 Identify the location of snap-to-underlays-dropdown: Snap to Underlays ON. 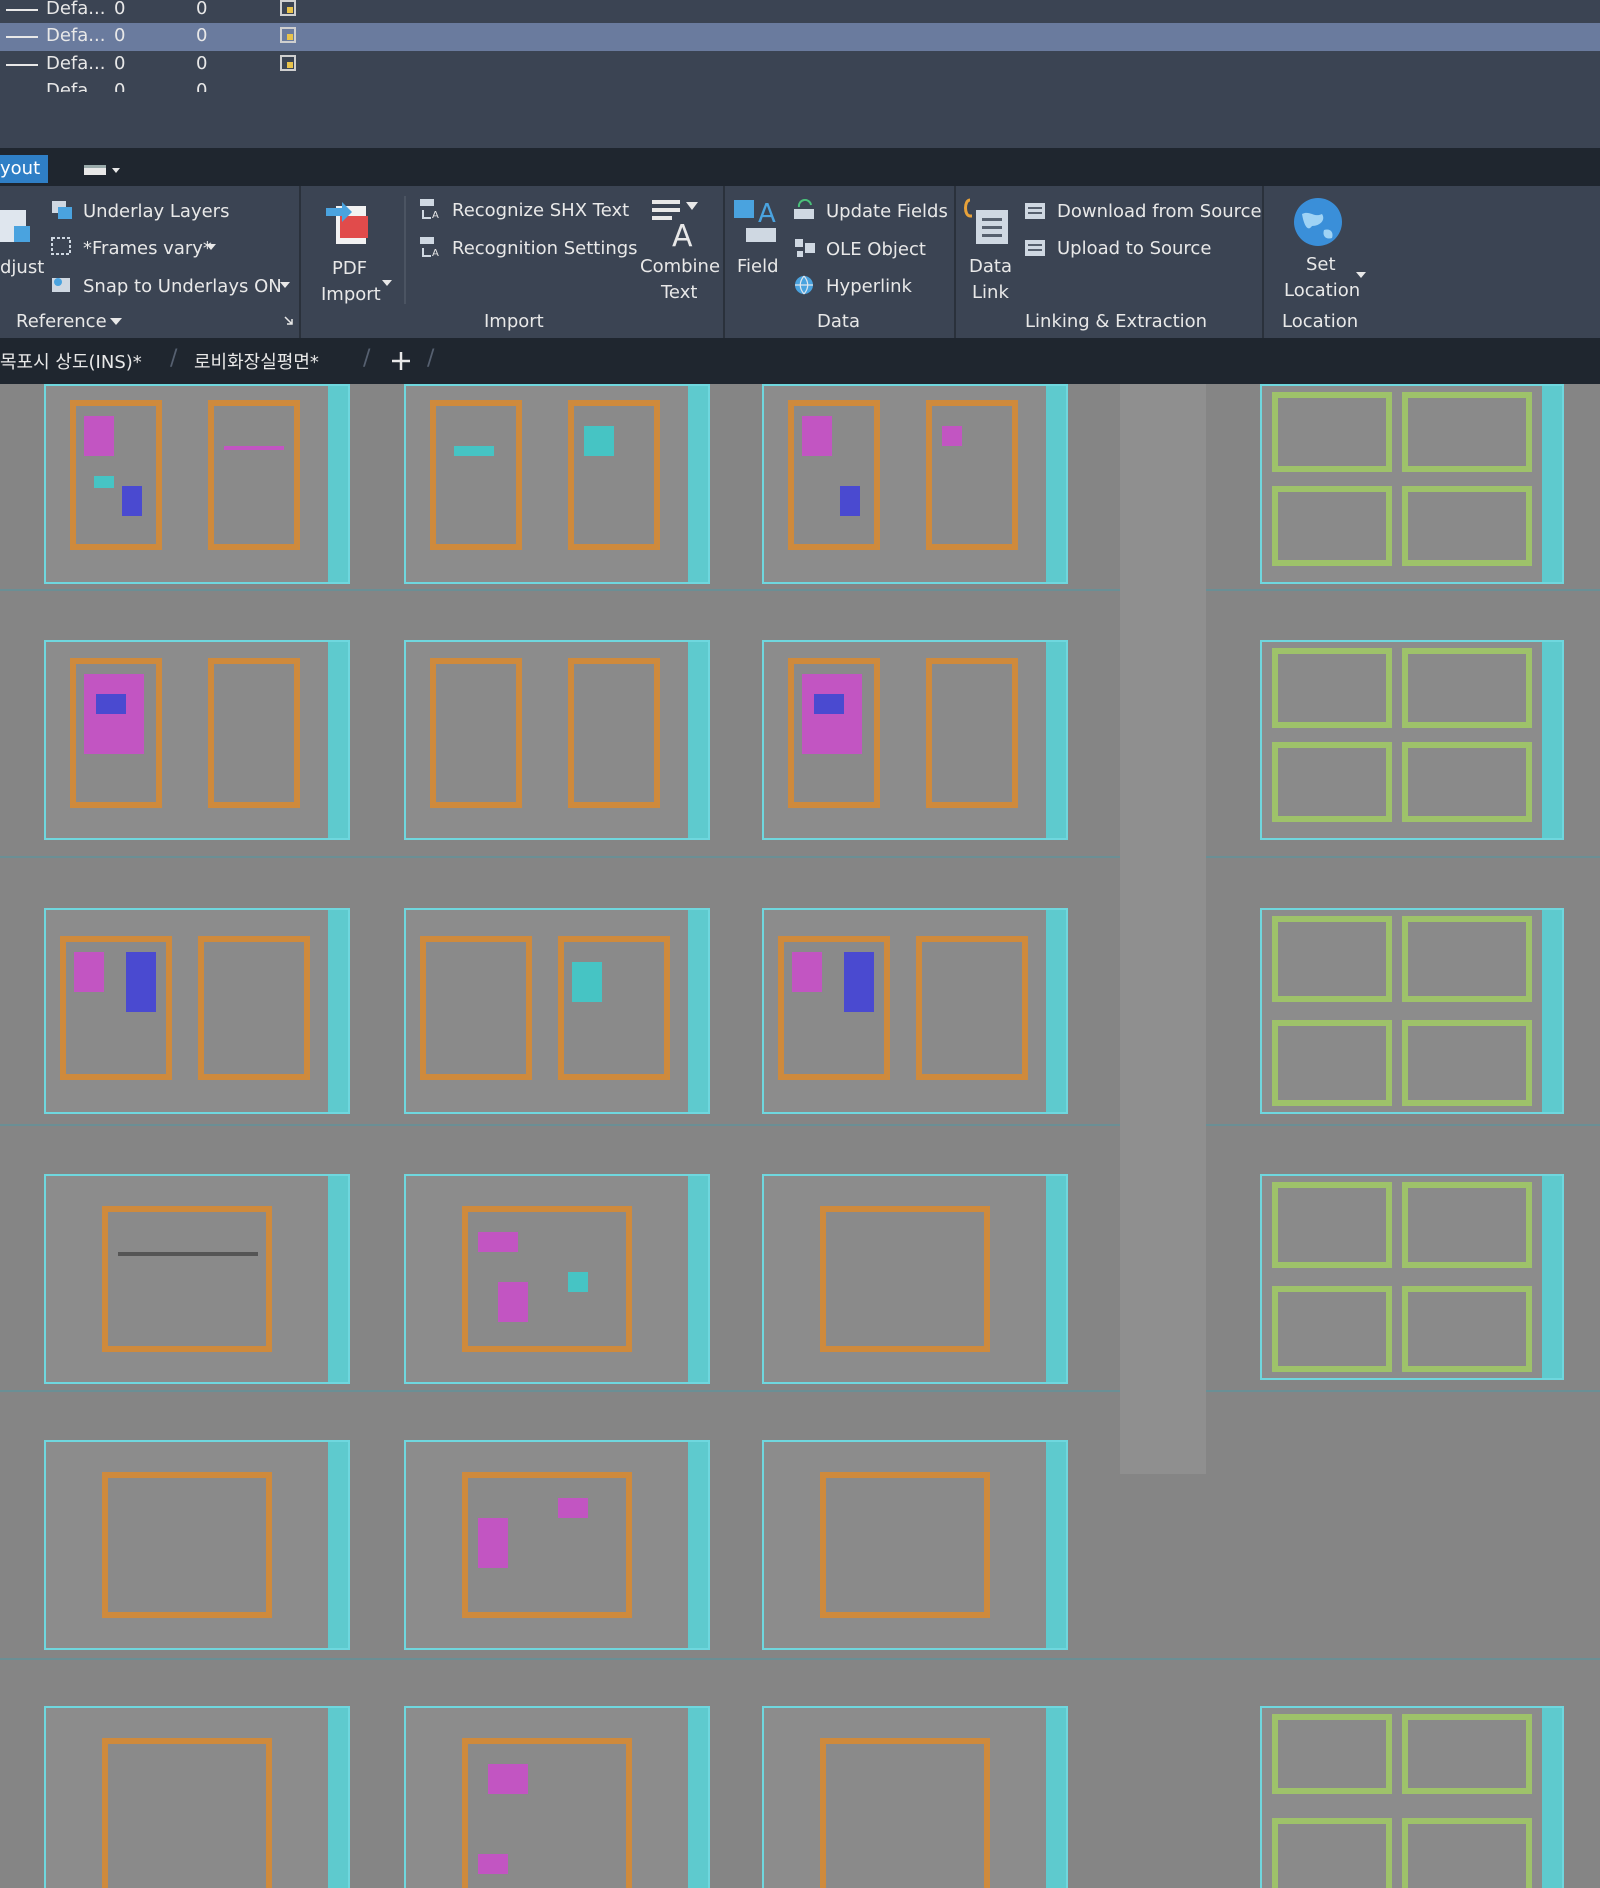
(182, 286).